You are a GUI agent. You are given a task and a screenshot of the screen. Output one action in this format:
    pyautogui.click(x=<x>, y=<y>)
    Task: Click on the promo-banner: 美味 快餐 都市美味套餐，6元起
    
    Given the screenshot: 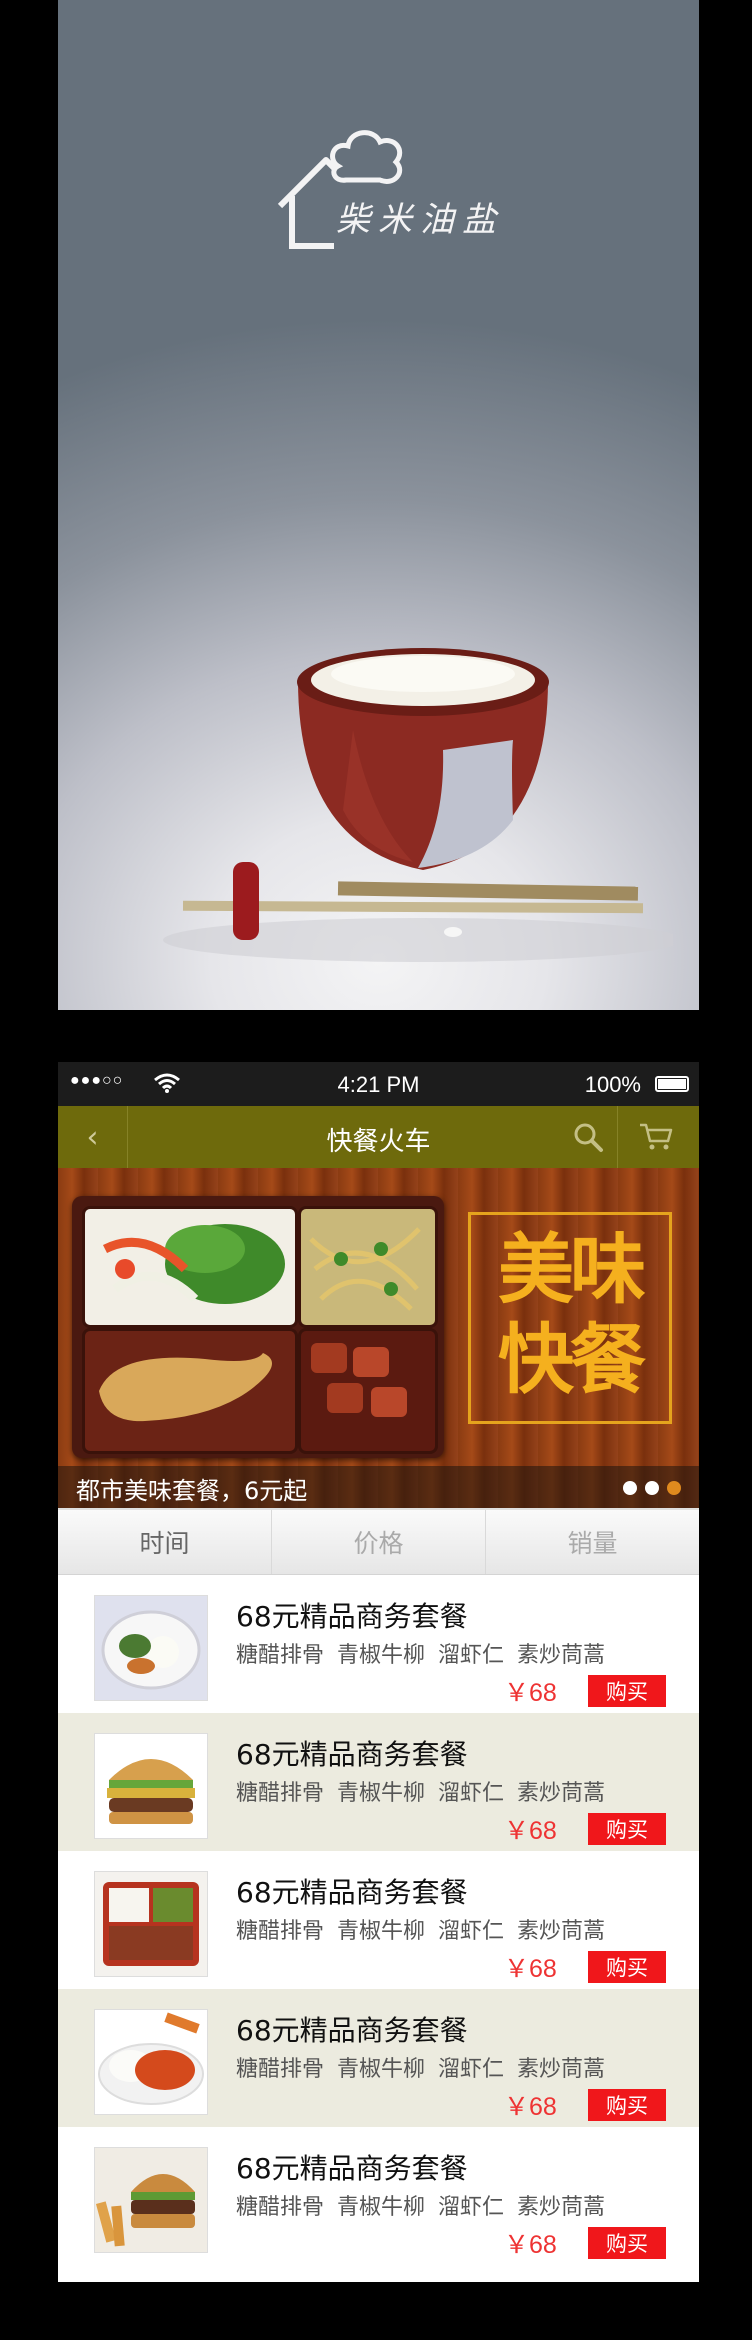 What is the action you would take?
    pyautogui.click(x=378, y=1338)
    